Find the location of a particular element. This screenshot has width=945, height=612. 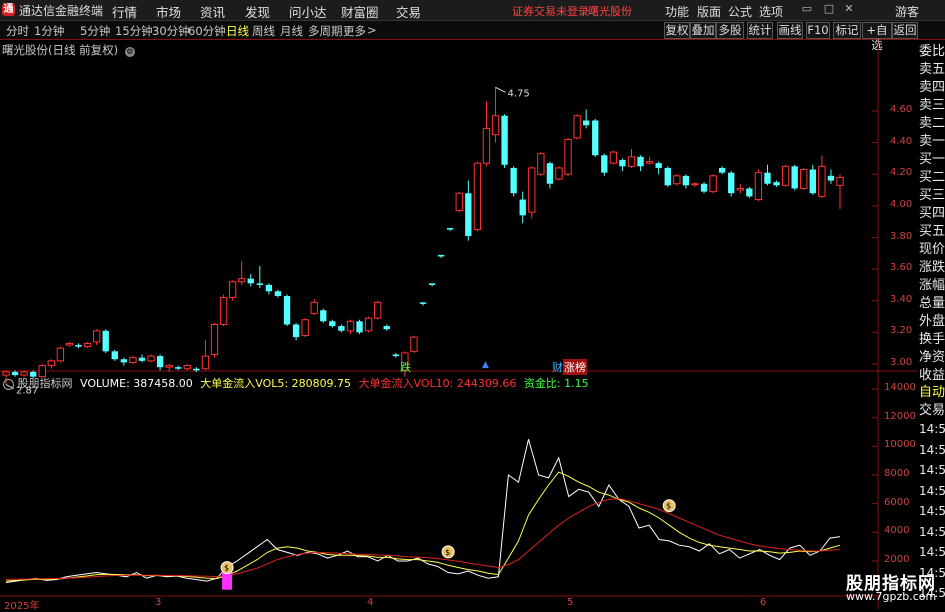

menu-functions: 功能 is located at coordinates (677, 11).